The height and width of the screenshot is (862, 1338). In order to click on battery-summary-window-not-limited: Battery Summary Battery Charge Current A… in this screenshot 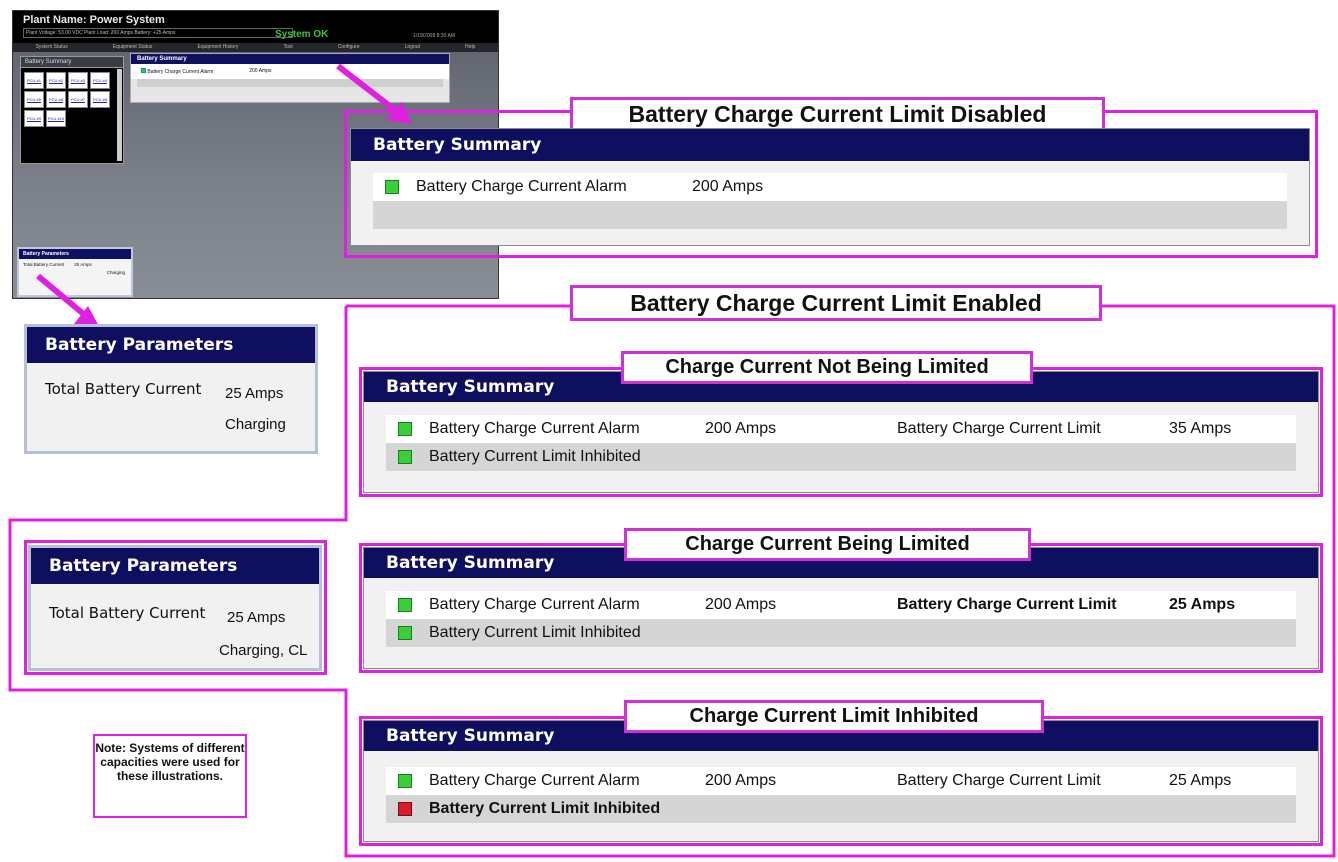, I will do `click(841, 432)`.